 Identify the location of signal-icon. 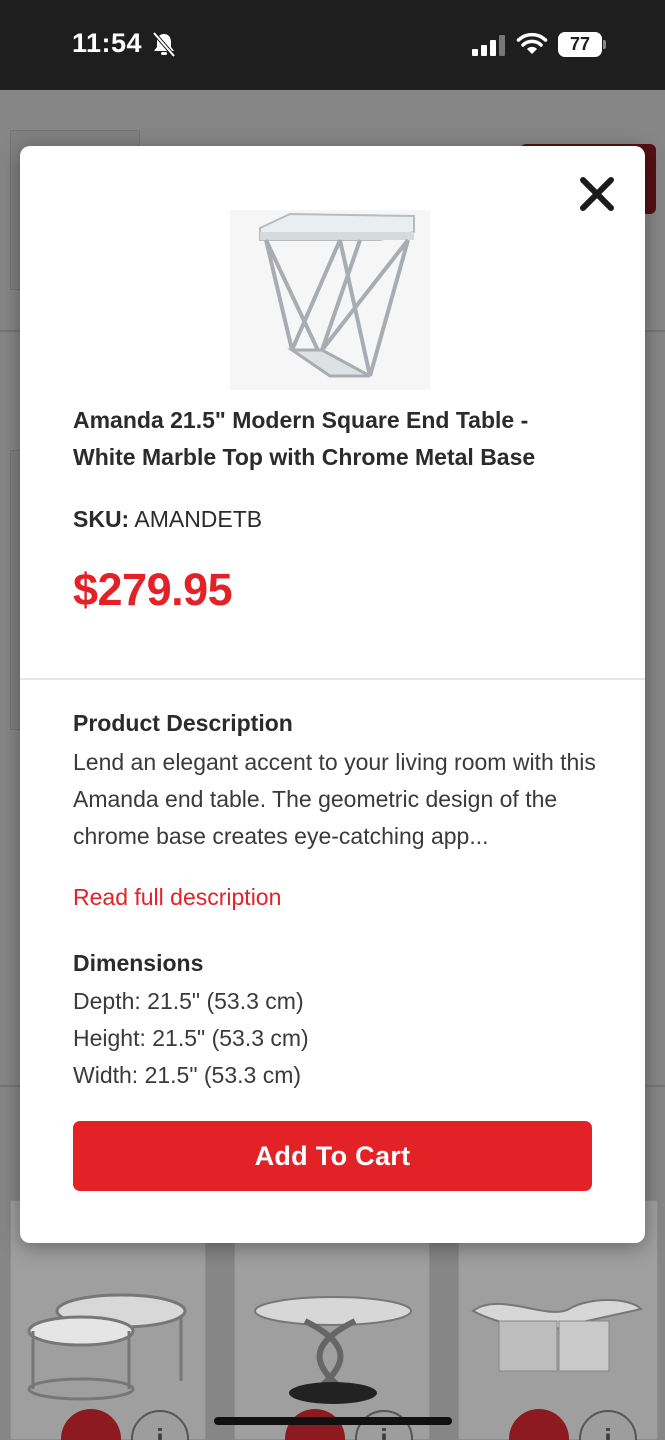
(488, 45).